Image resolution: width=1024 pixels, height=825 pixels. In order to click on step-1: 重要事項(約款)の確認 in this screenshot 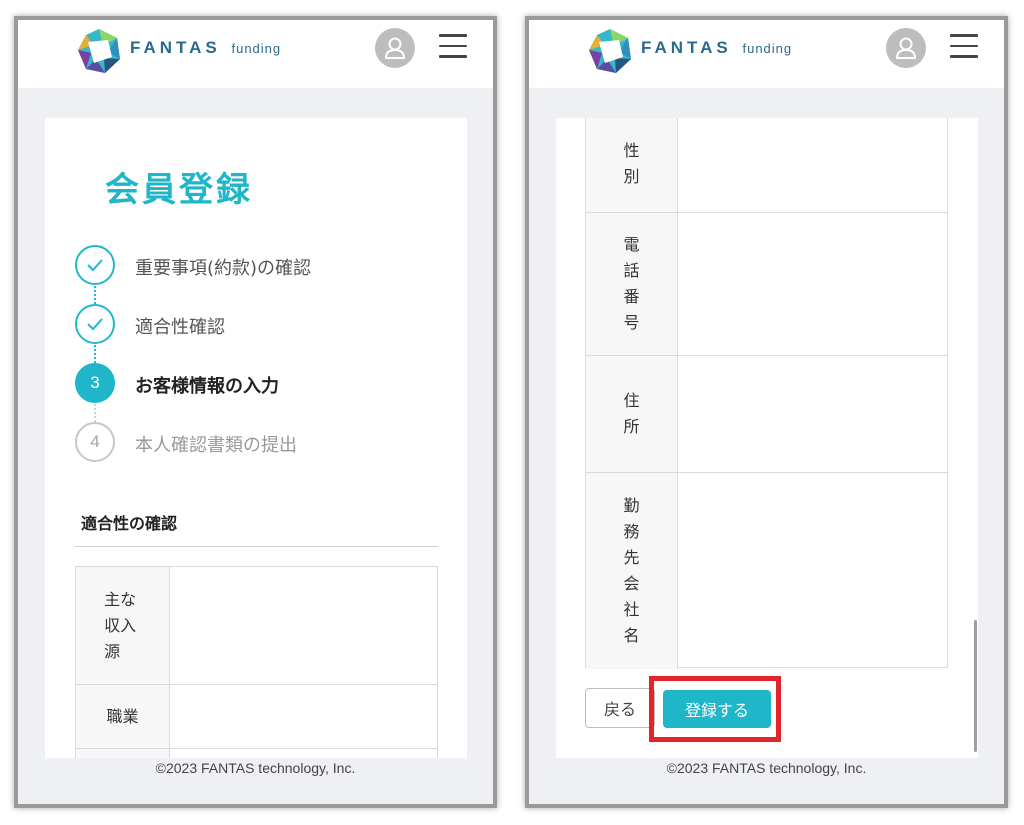, I will do `click(265, 265)`.